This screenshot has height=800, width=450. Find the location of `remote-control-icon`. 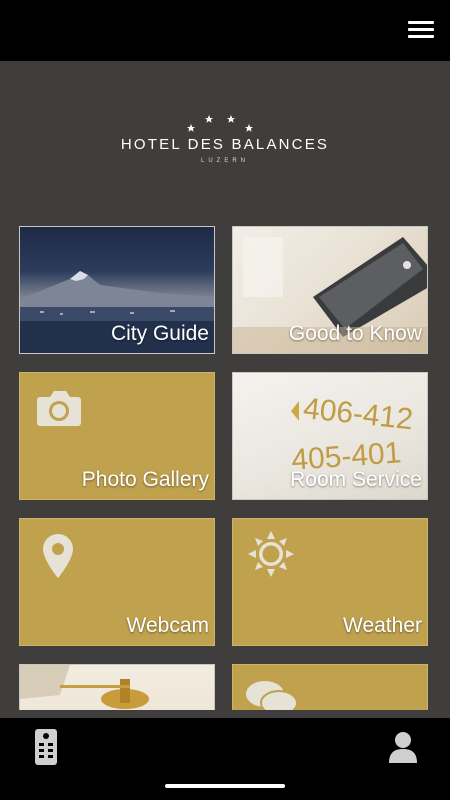

remote-control-icon is located at coordinates (46, 747).